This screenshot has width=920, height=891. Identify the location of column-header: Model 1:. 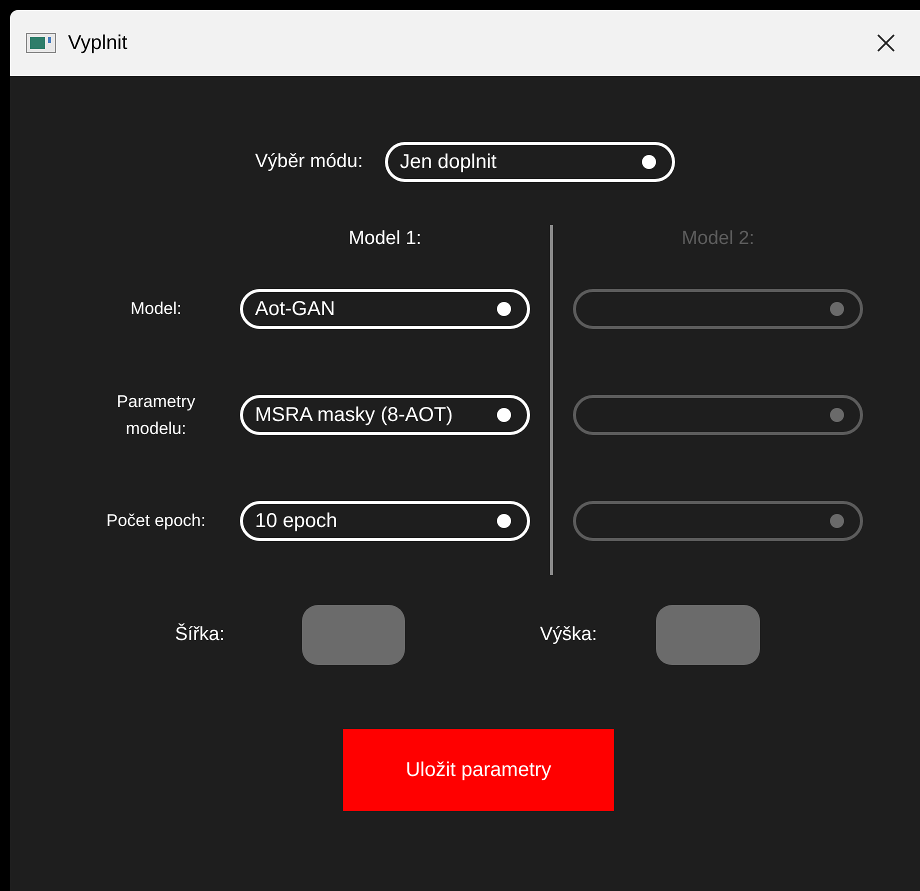
(385, 239).